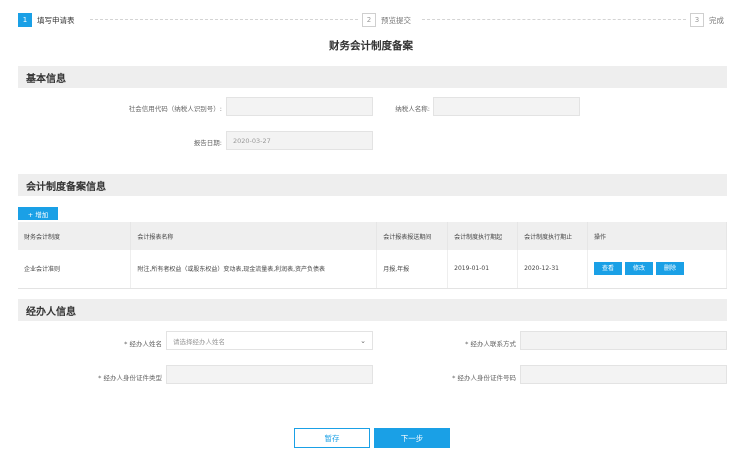 The width and height of the screenshot is (742, 459). Describe the element at coordinates (269, 374) in the screenshot. I see `agent-id-type-field` at that location.